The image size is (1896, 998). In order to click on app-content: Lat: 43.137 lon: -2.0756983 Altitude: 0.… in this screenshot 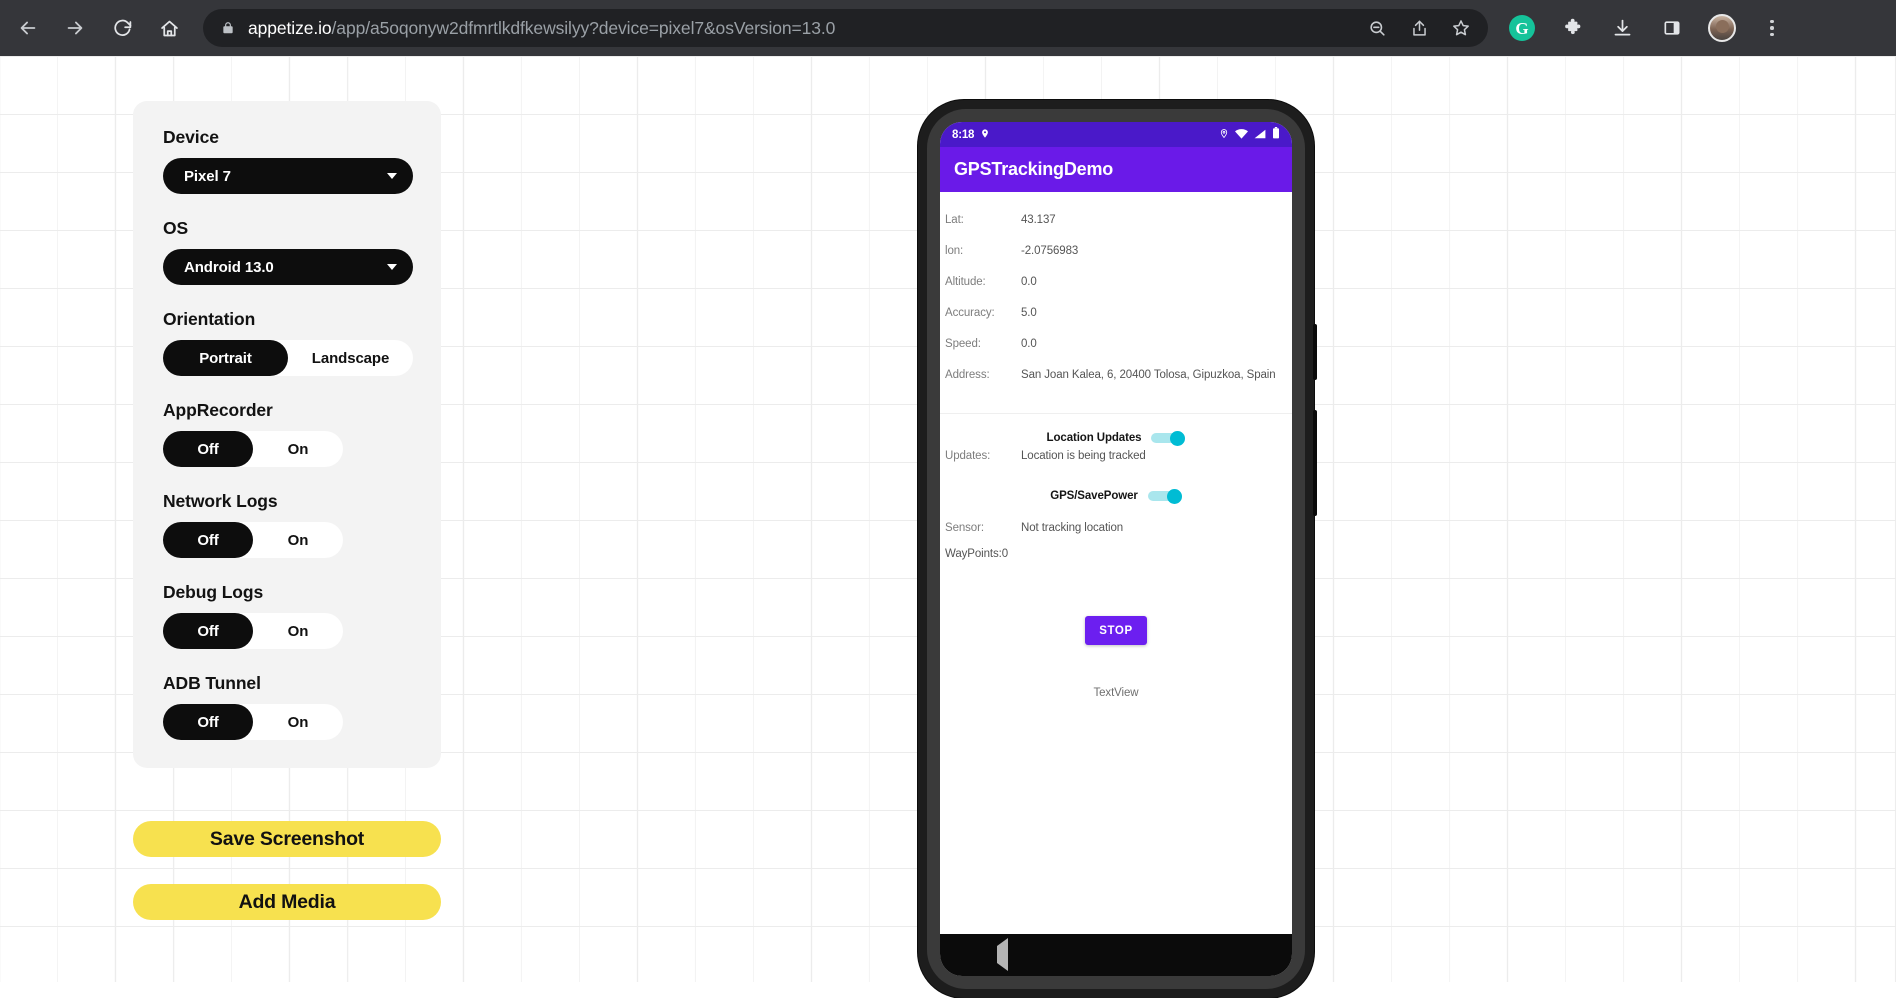, I will do `click(1116, 563)`.